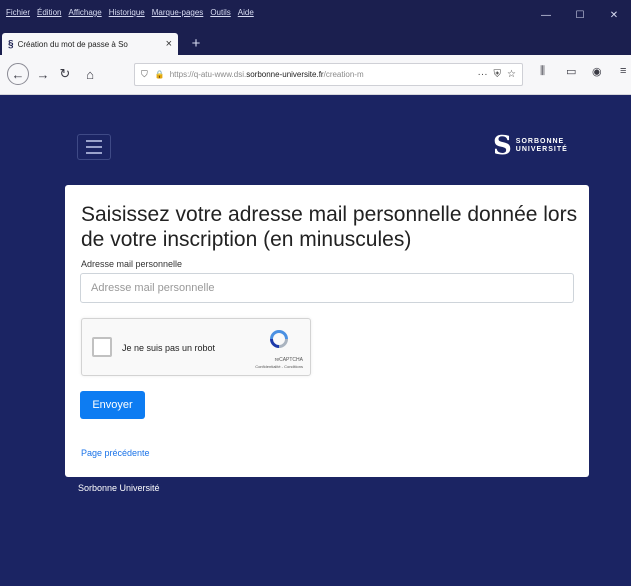 The height and width of the screenshot is (586, 631). Describe the element at coordinates (541, 145) in the screenshot. I see `sorbonne-logo-text: SORBONNE UNIVERSITÉ` at that location.